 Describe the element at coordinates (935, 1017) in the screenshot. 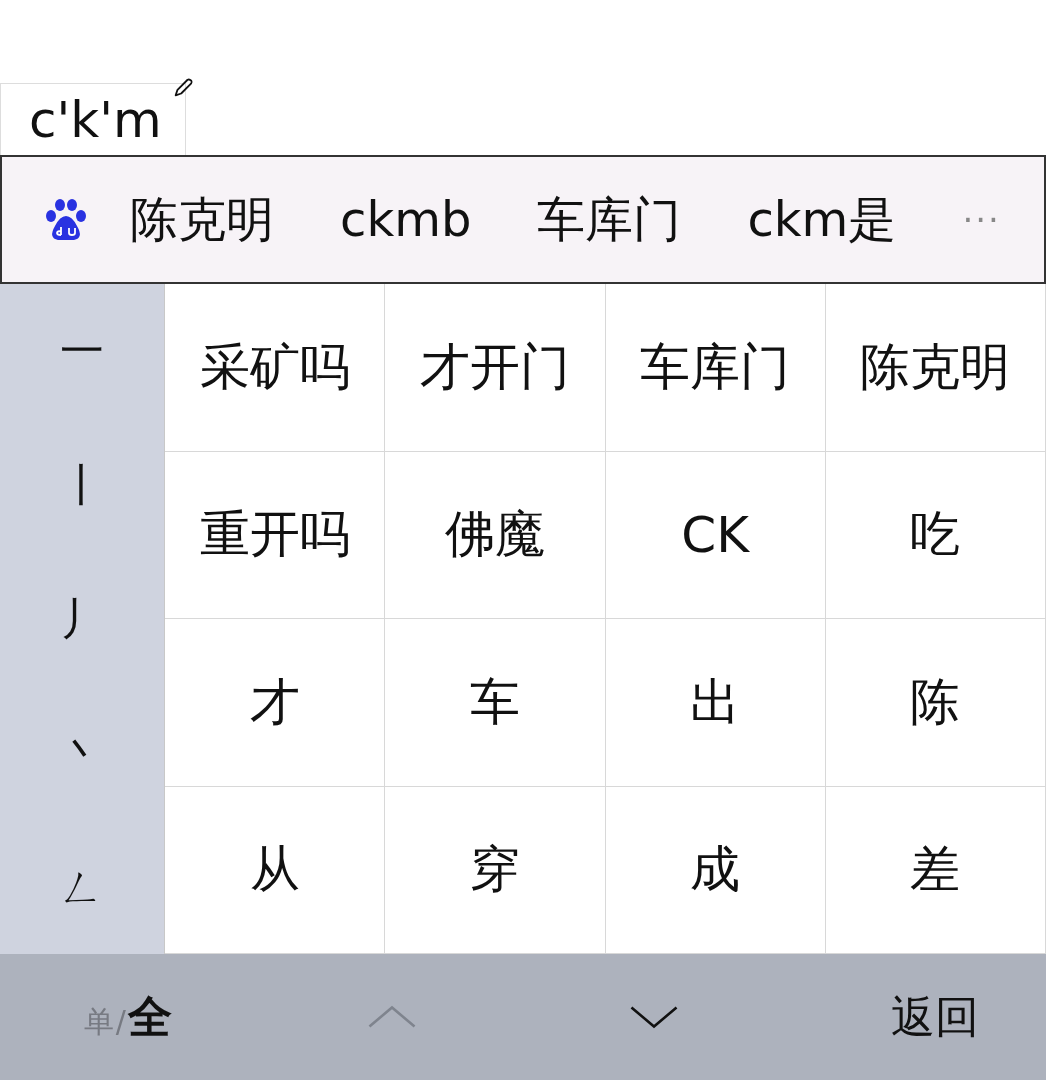

I see `back-button: 返回` at that location.